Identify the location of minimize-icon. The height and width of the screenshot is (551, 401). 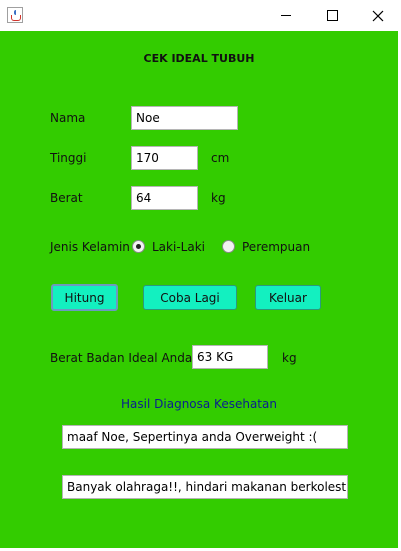
(286, 15).